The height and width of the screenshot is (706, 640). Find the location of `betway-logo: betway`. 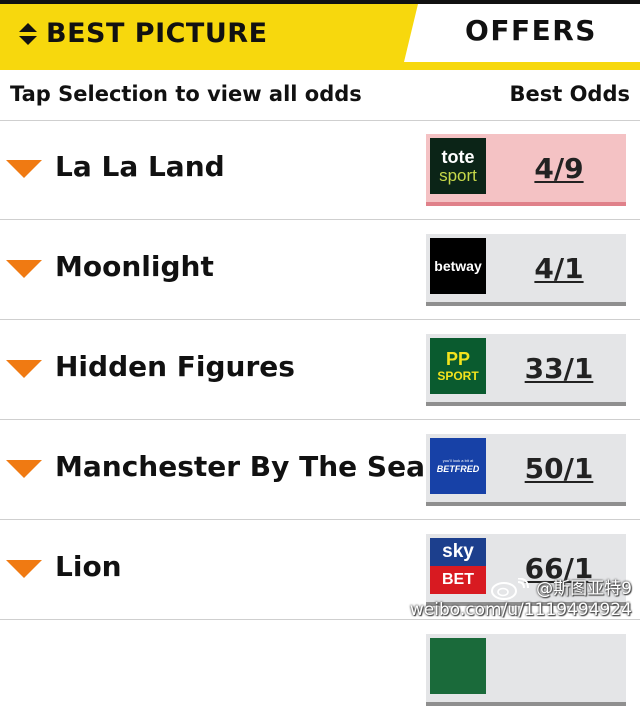

betway-logo: betway is located at coordinates (458, 266).